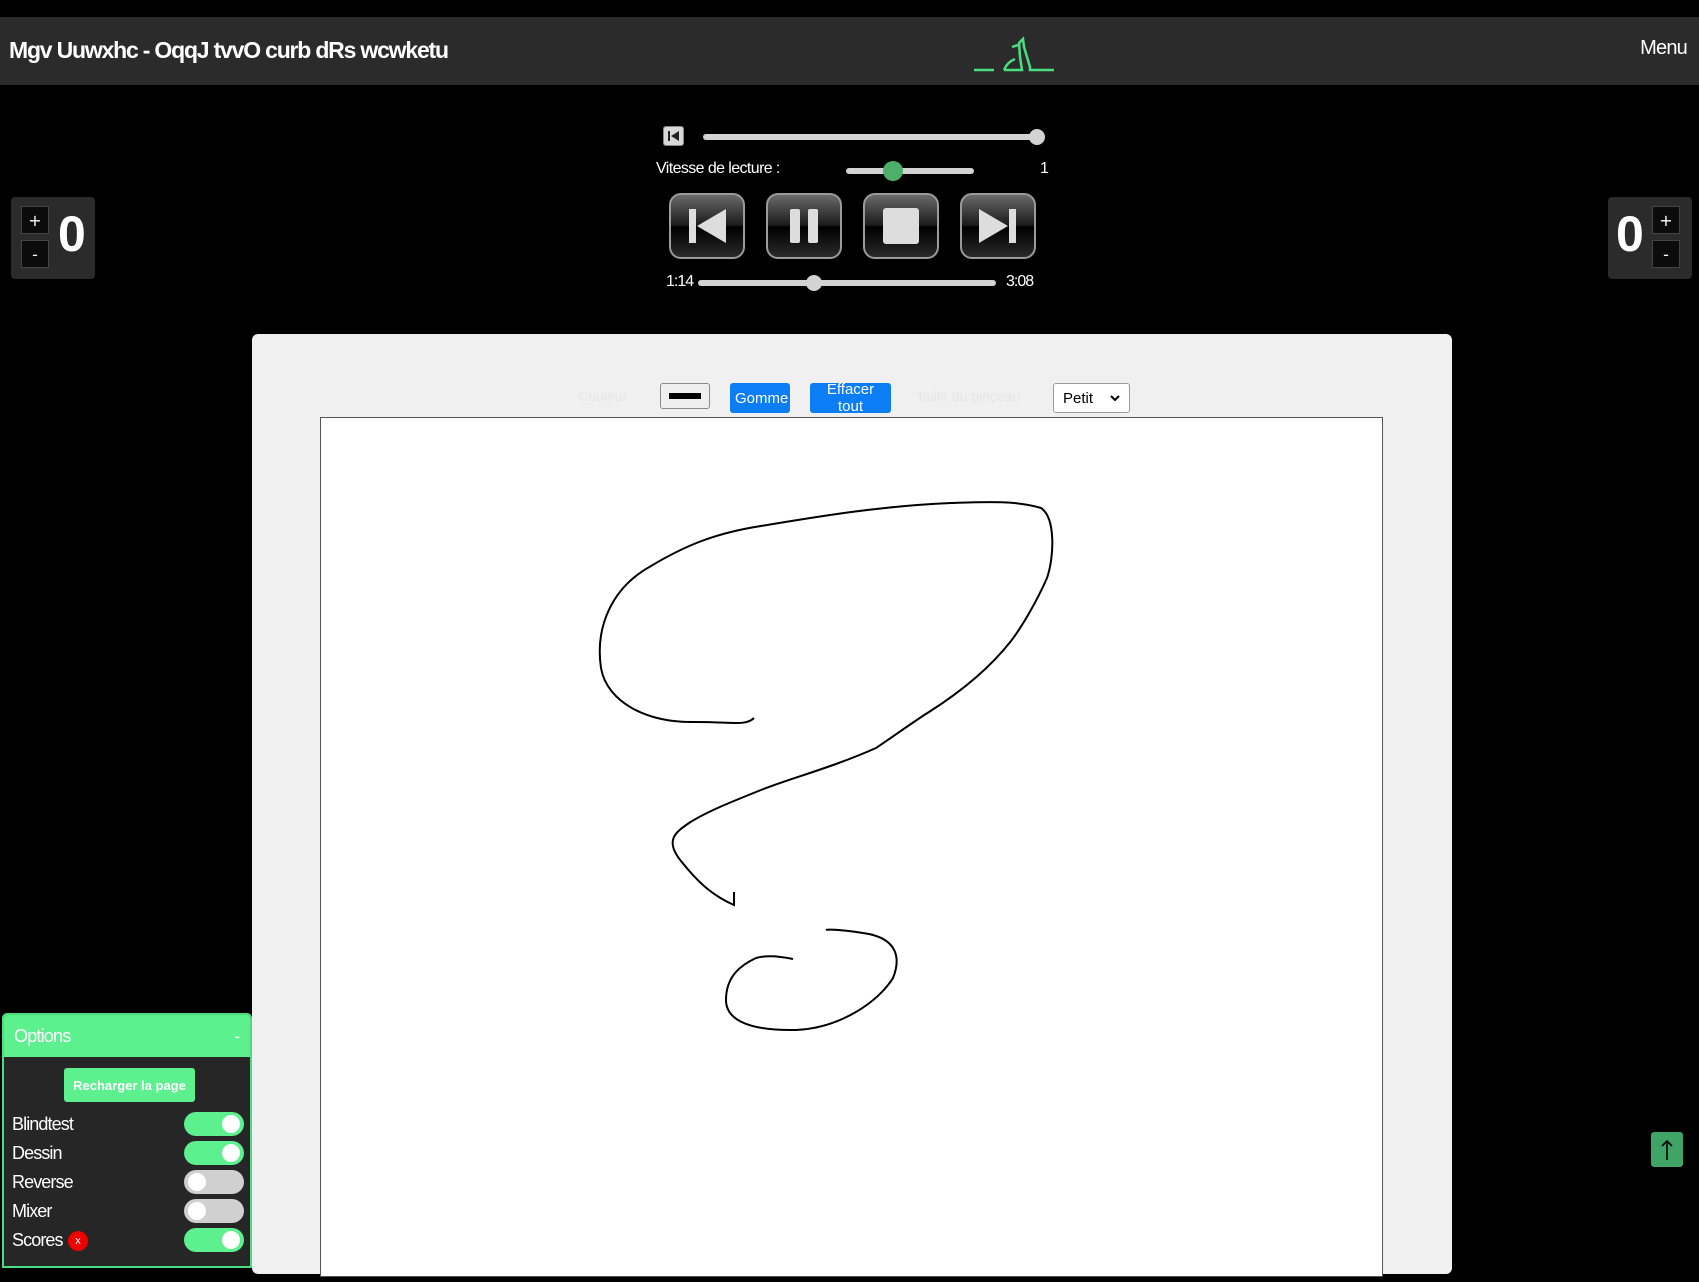  What do you see at coordinates (42, 1035) in the screenshot?
I see `options-title: Options` at bounding box center [42, 1035].